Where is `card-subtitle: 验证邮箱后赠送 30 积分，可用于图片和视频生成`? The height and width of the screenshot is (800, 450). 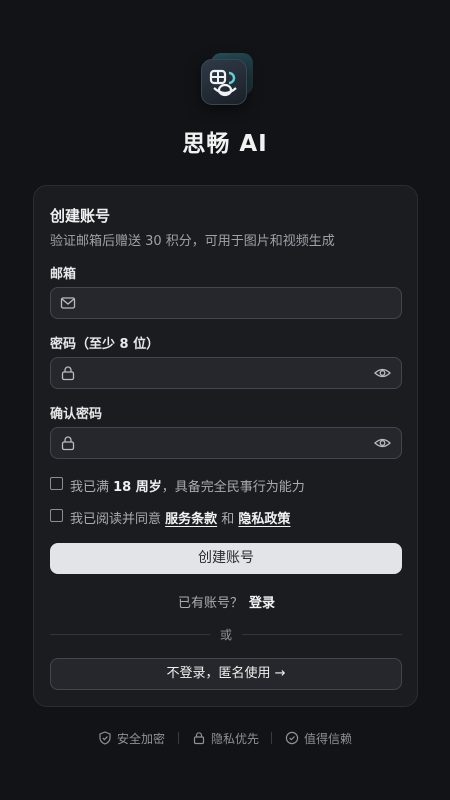
card-subtitle: 验证邮箱后赠送 30 积分，可用于图片和视频生成 is located at coordinates (192, 241).